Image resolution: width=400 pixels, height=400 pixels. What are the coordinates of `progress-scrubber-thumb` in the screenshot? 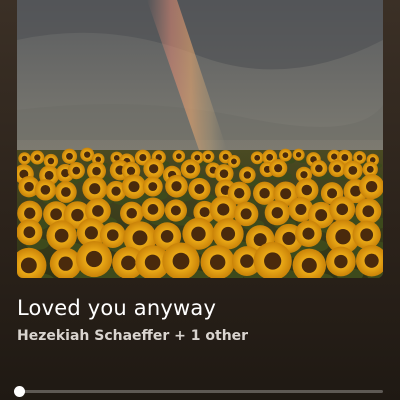 It's located at (19, 391).